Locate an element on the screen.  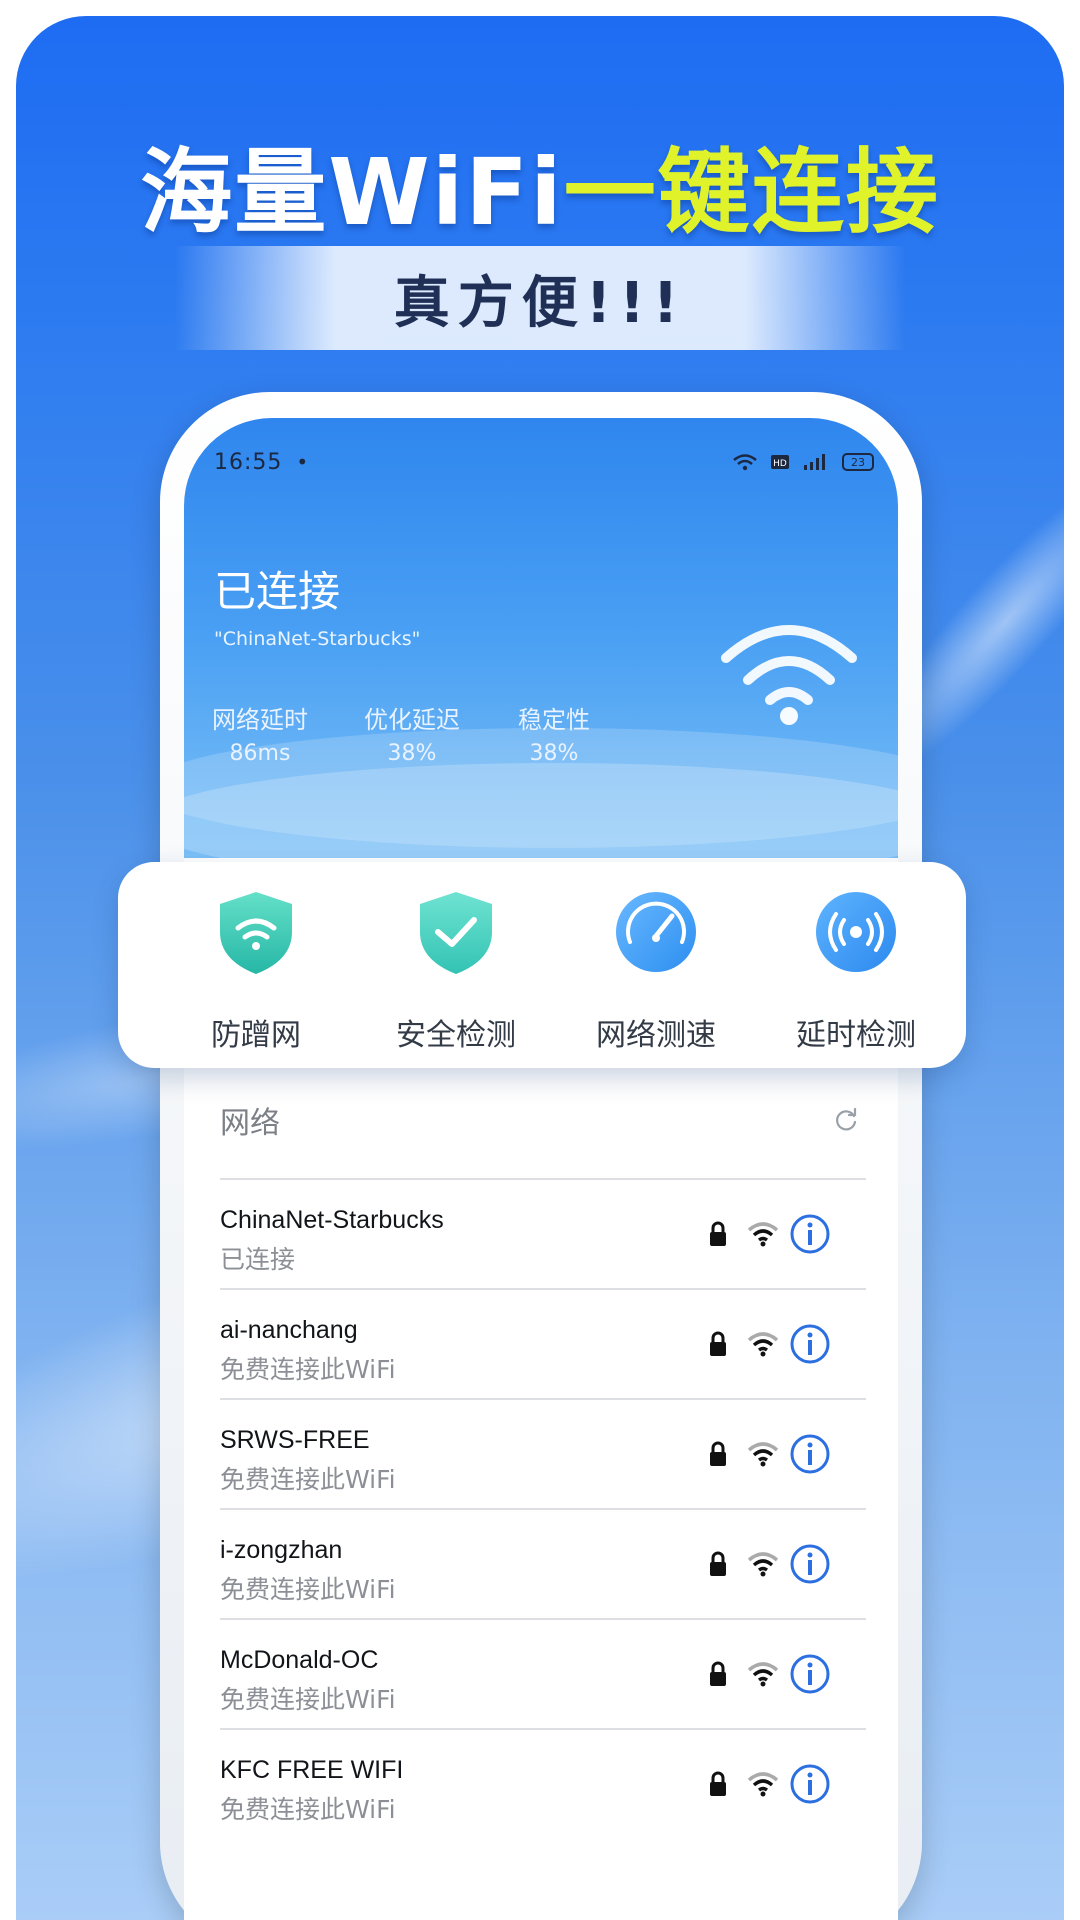
speedometer-icon is located at coordinates (656, 932).